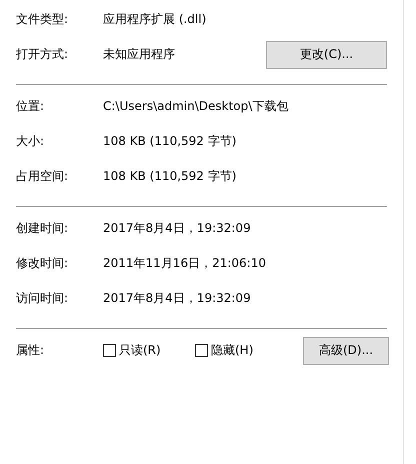 This screenshot has width=416, height=464. I want to click on field-value: 2011年11月16日，21:06:10, so click(185, 263).